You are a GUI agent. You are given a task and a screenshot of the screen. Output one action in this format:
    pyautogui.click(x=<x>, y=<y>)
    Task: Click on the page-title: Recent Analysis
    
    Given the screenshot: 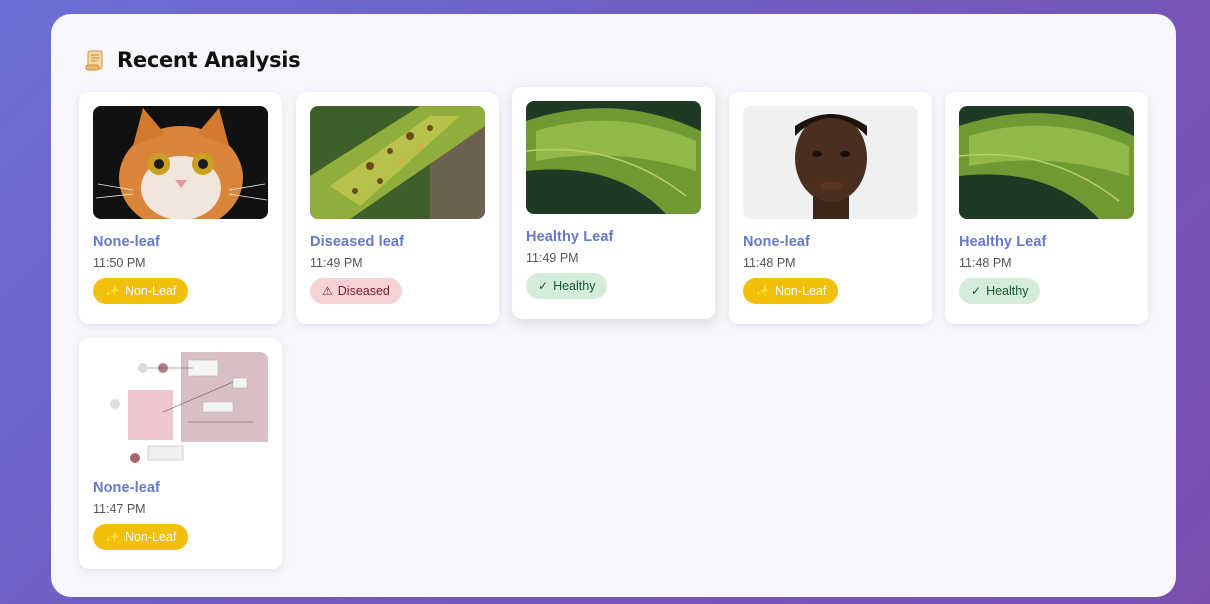 What is the action you would take?
    pyautogui.click(x=209, y=60)
    